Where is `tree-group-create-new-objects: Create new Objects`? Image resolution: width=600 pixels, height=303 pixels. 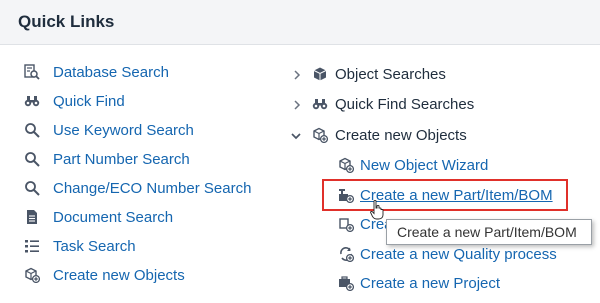
tree-group-create-new-objects: Create new Objects is located at coordinates (389, 135).